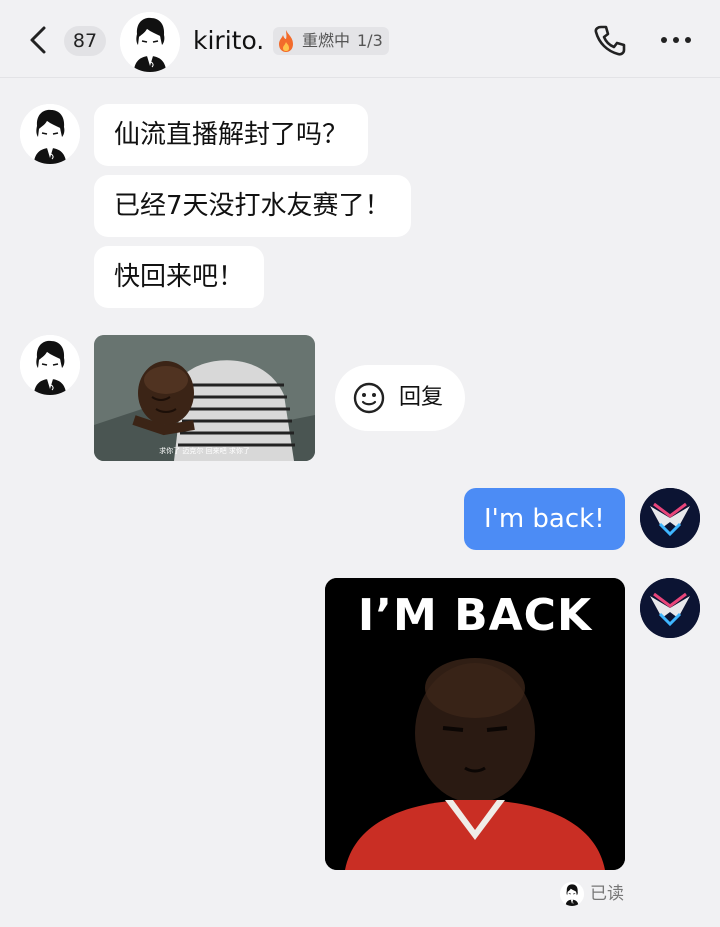 This screenshot has height=927, width=720. Describe the element at coordinates (252, 206) in the screenshot. I see `message-bubble: 已经7天没打水友赛了！` at that location.